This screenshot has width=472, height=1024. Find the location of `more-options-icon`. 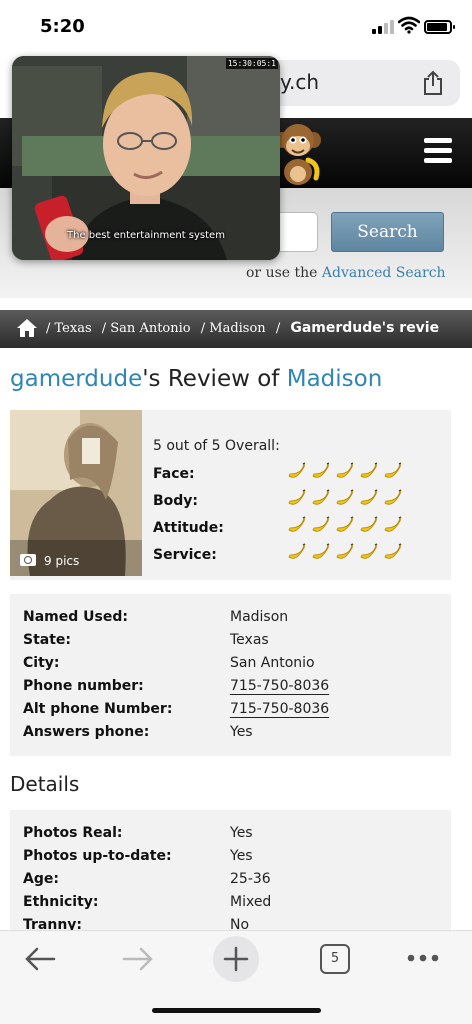

more-options-icon is located at coordinates (423, 958).